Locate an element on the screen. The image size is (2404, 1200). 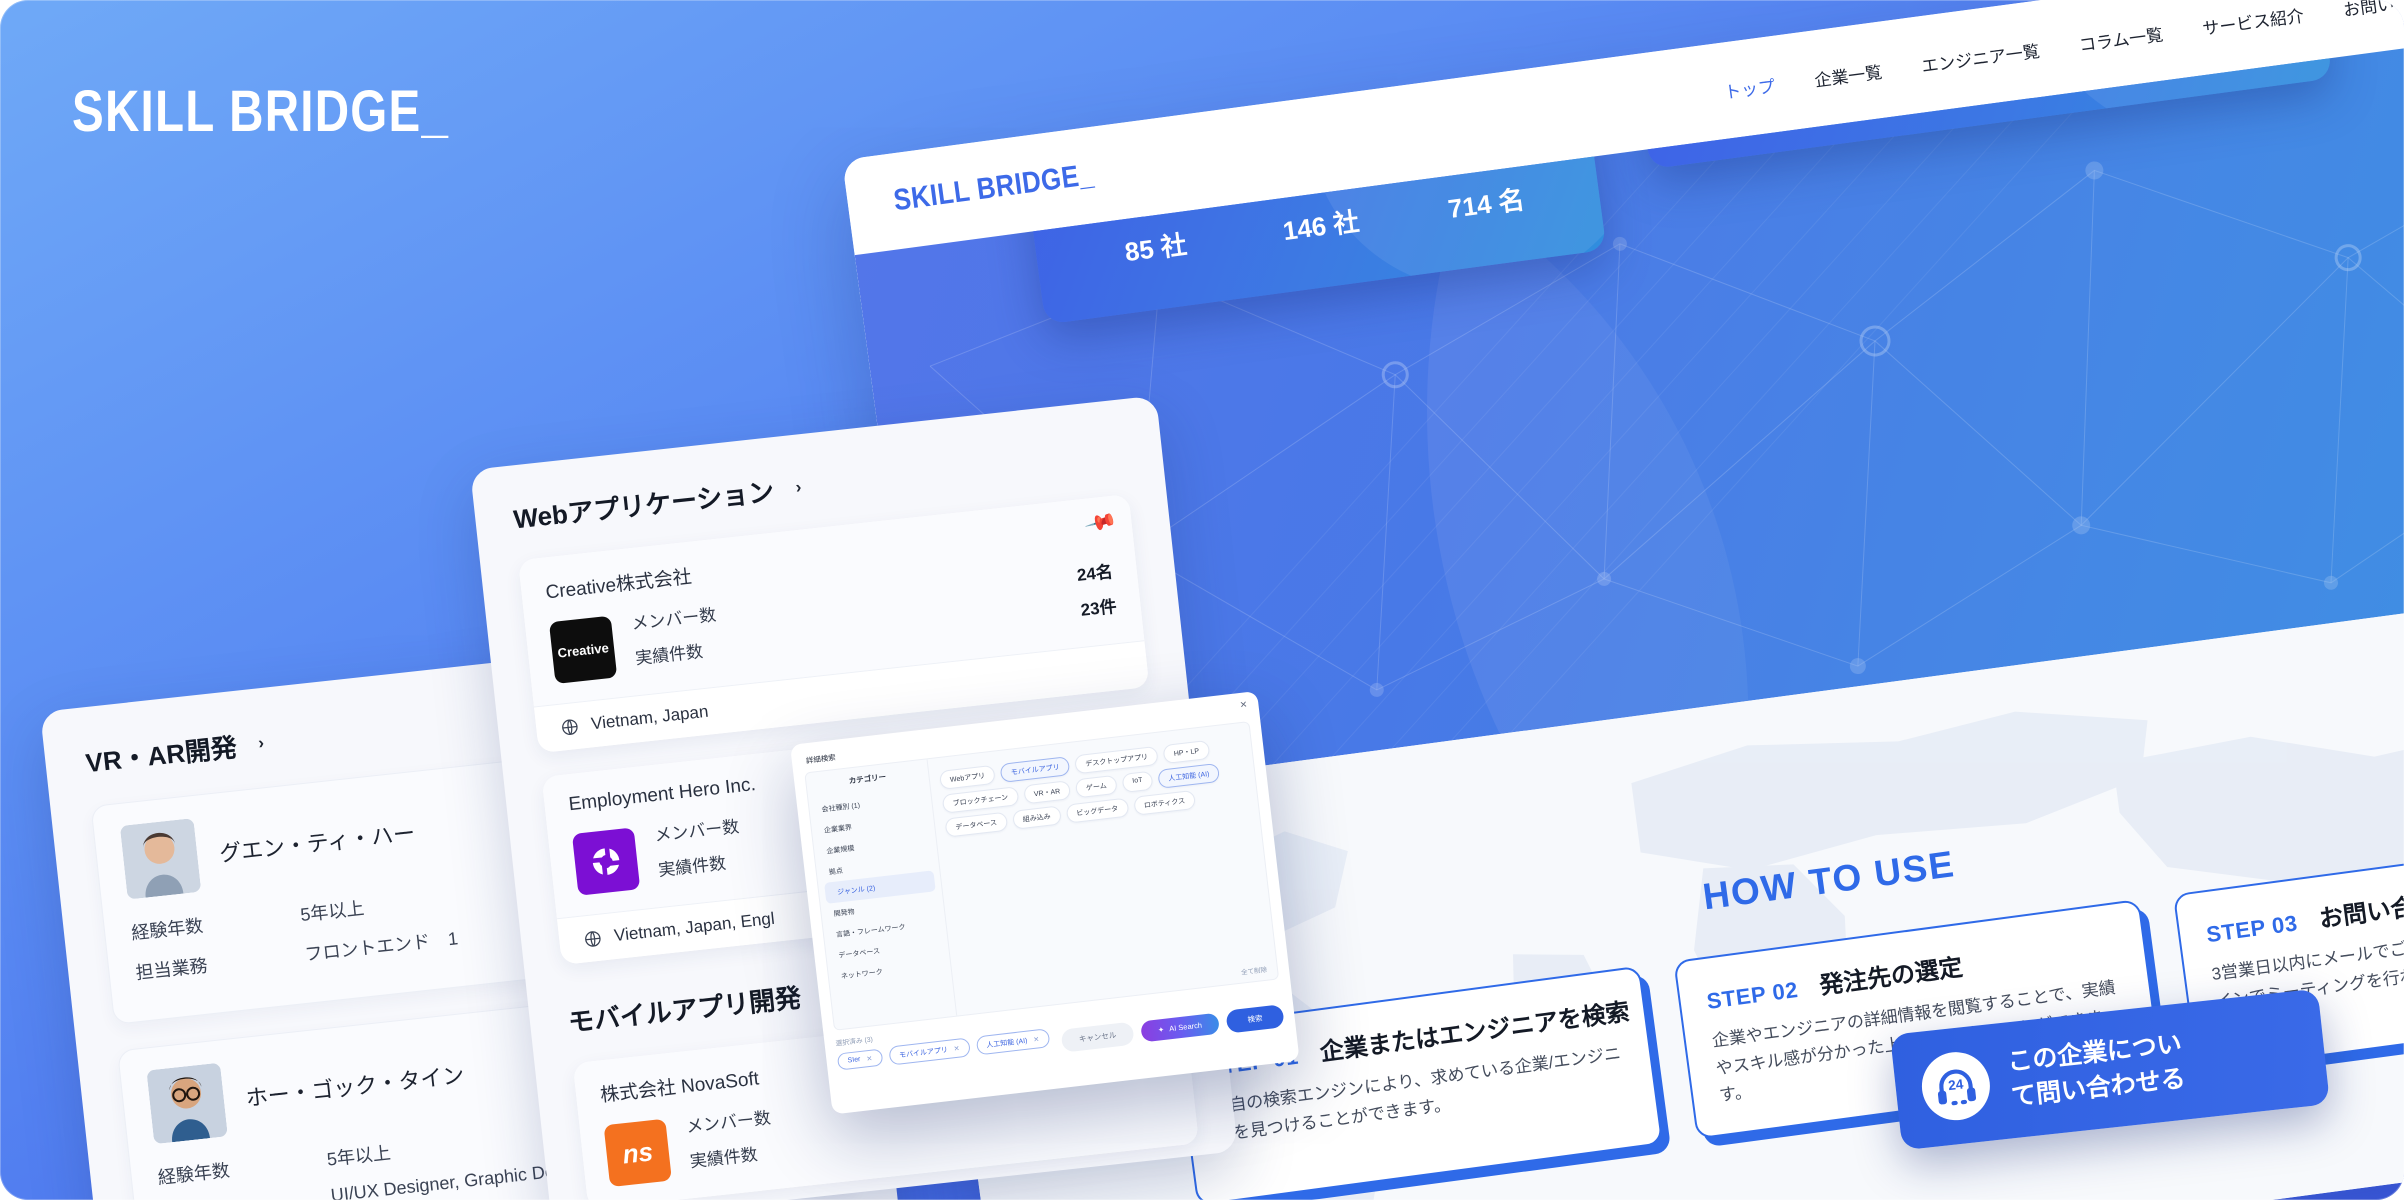
step-number: STEP 02 is located at coordinates (1752, 995).